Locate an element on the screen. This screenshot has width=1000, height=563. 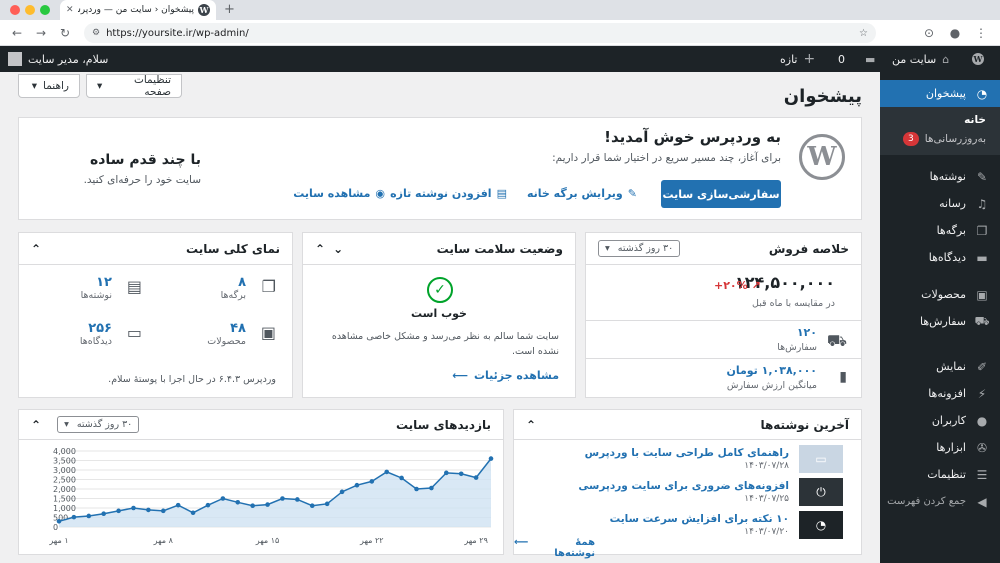
site-name: سایت من is located at coordinates (914, 59).